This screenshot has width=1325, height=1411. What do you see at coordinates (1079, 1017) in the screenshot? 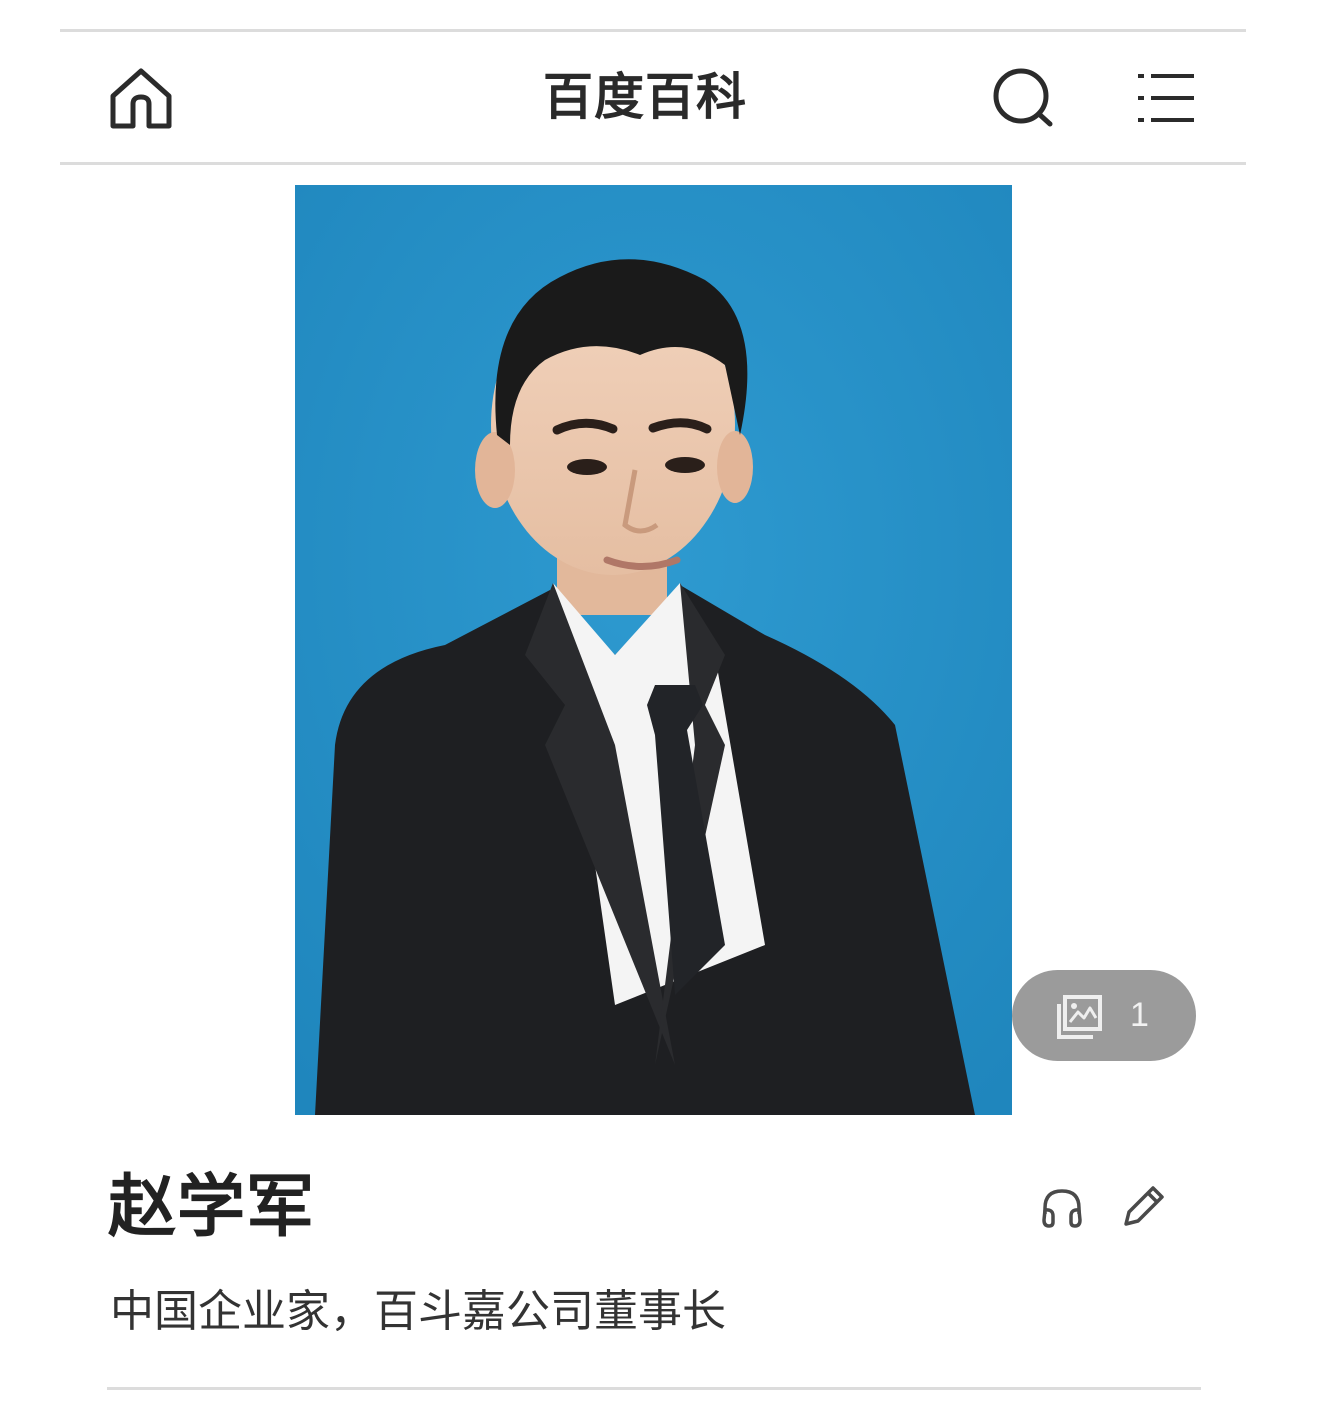
I see `image-gallery-icon` at bounding box center [1079, 1017].